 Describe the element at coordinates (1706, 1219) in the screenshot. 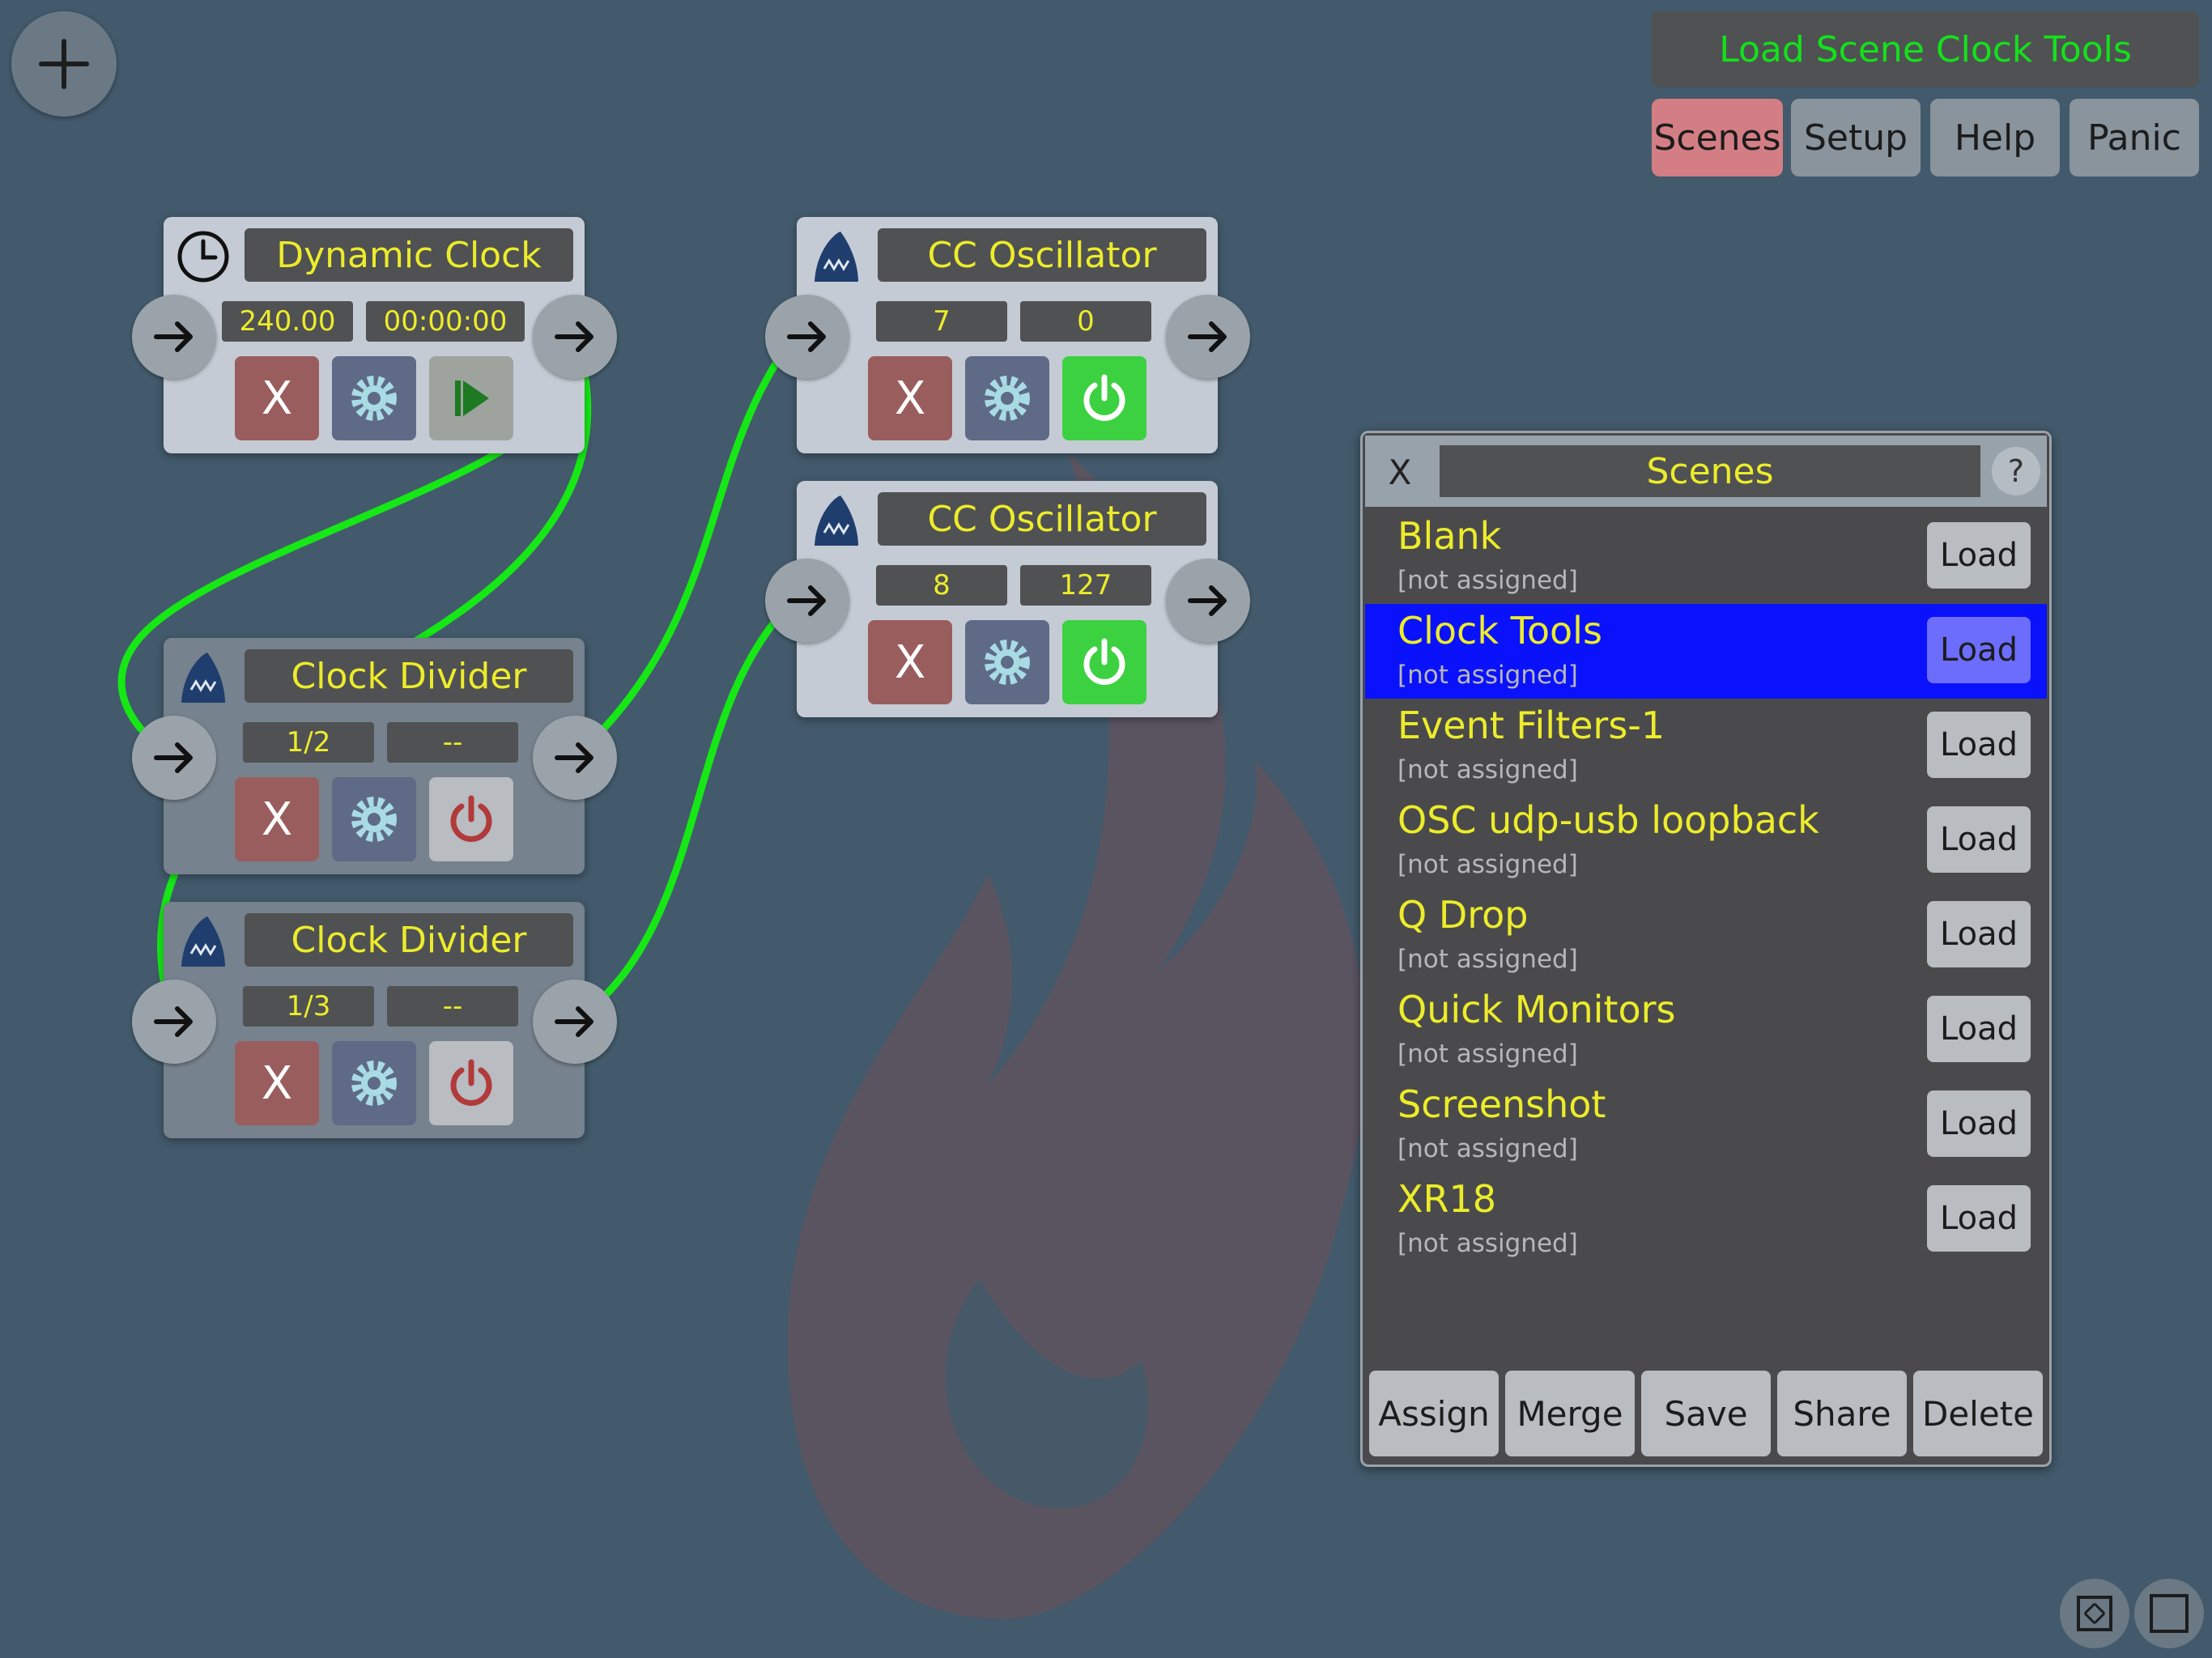

I see `scene-item-xr18: XR18 [not assigned] Load` at that location.